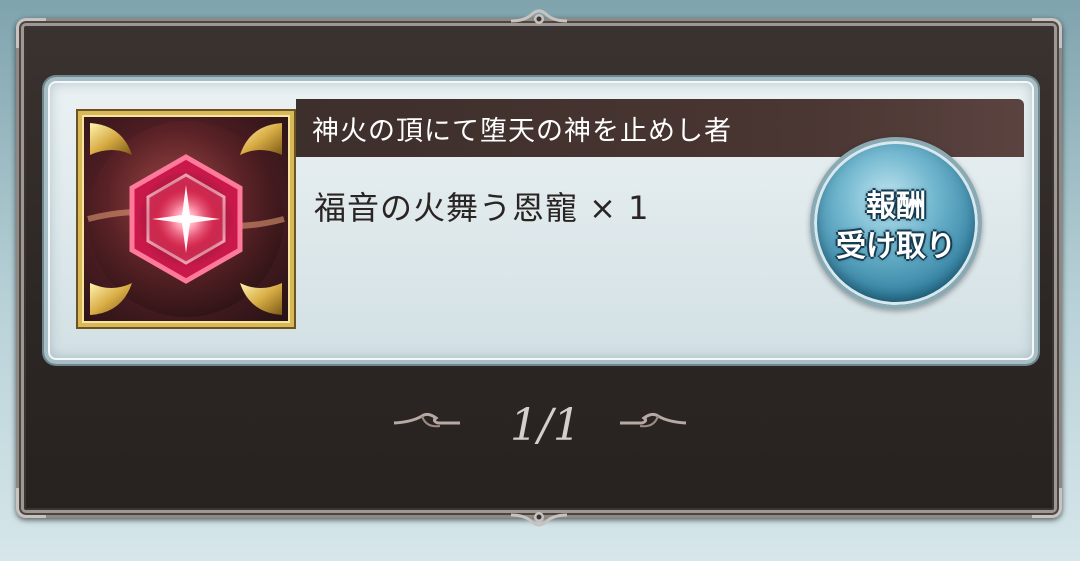 The width and height of the screenshot is (1080, 561). What do you see at coordinates (896, 206) in the screenshot?
I see `claim-button-label-line1: 報酬` at bounding box center [896, 206].